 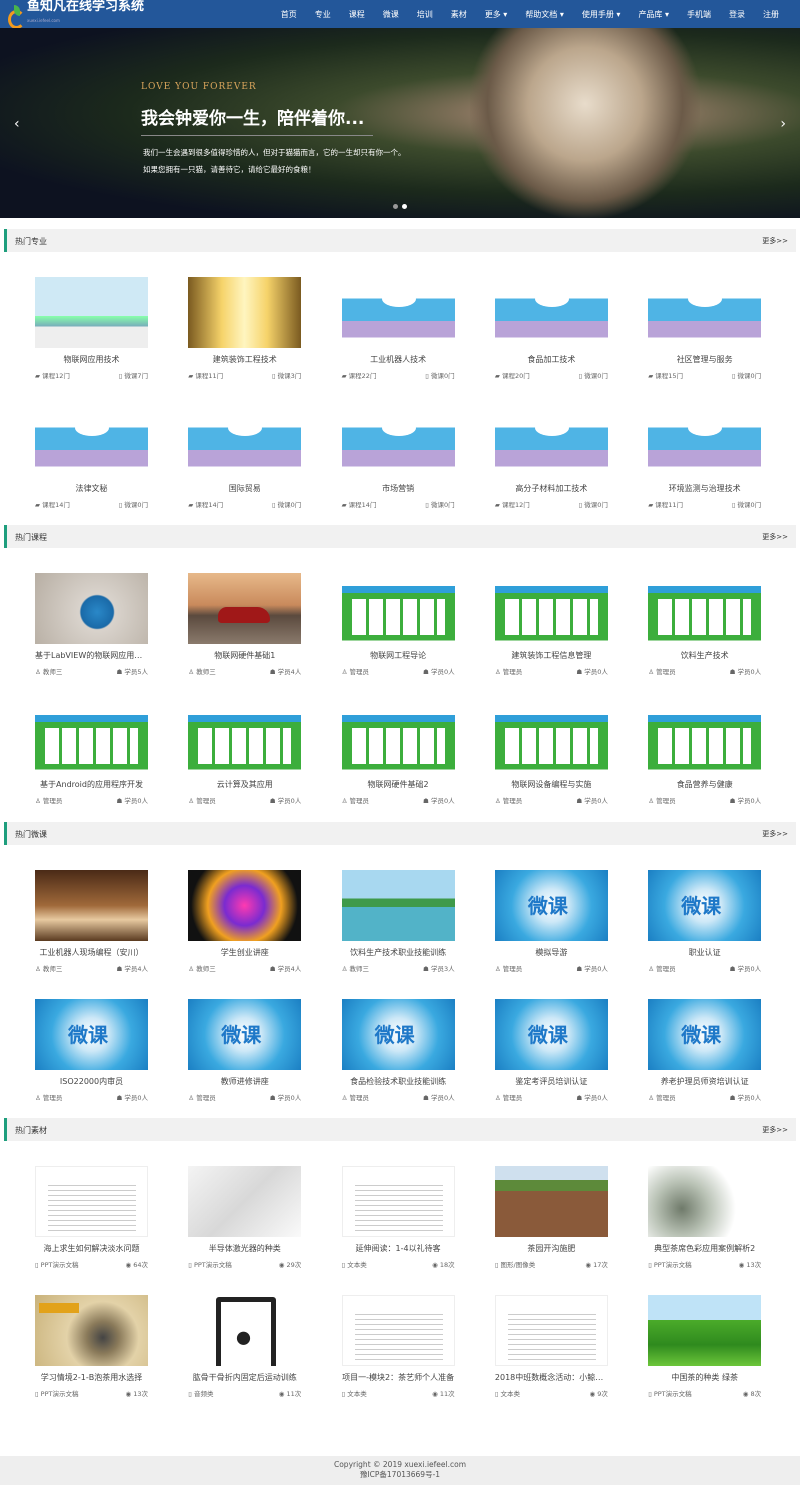 I want to click on nav-item: 产品库 ▾, so click(x=653, y=14).